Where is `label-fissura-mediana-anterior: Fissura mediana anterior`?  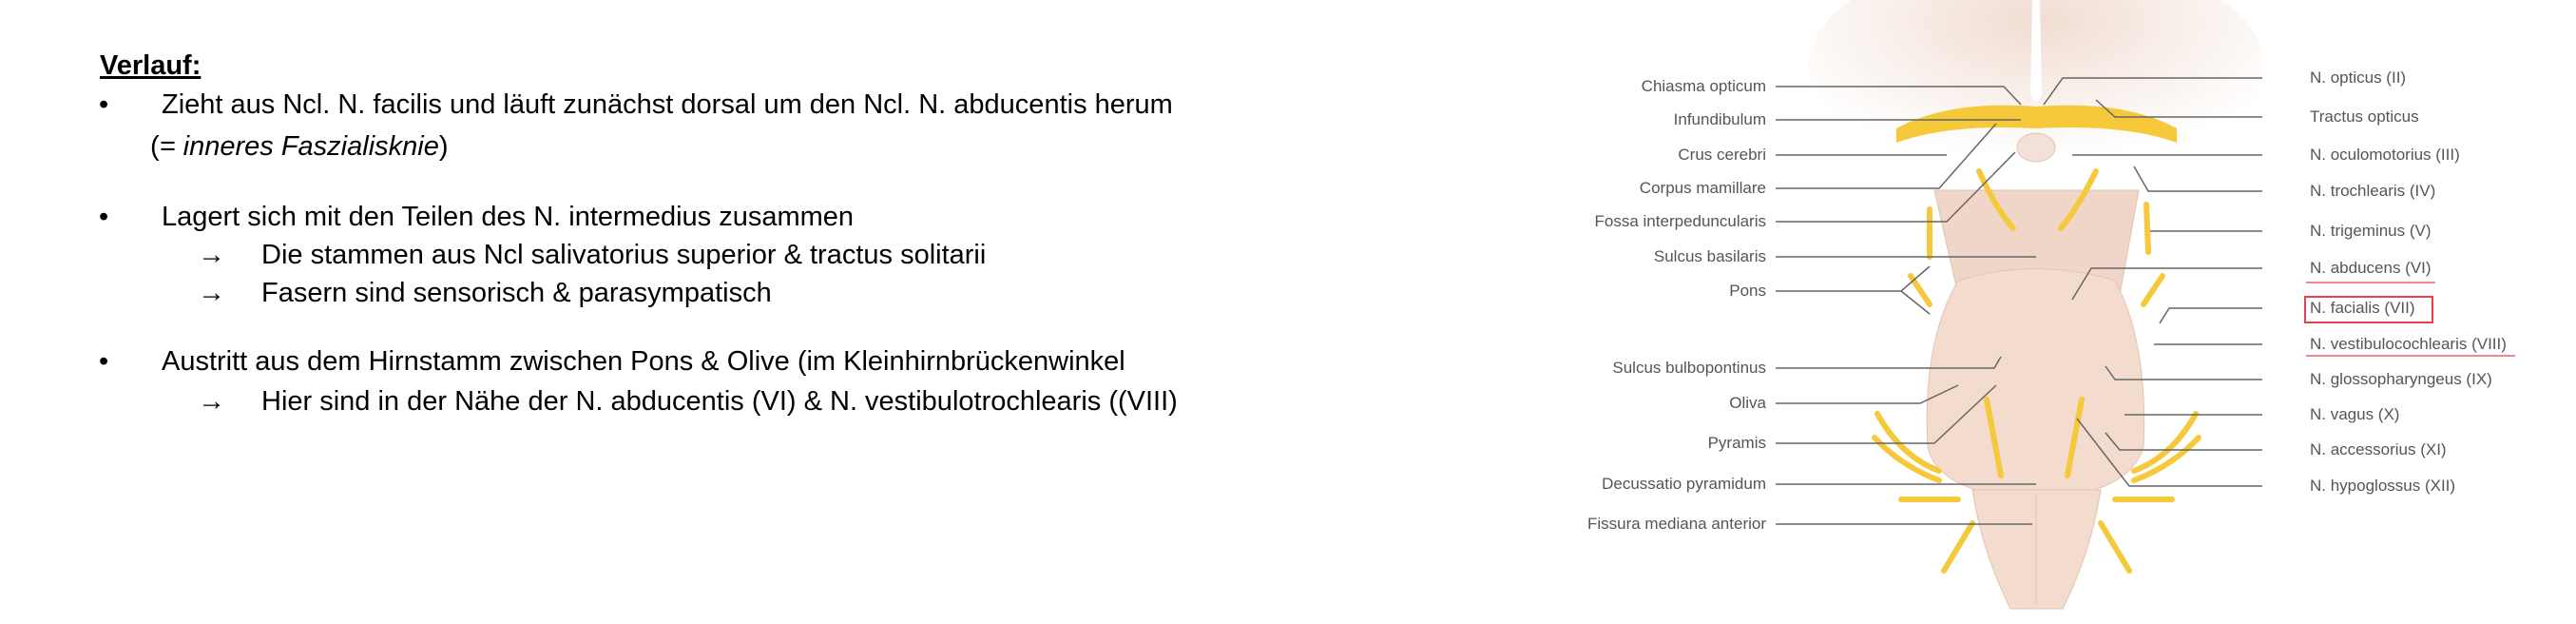
label-fissura-mediana-anterior: Fissura mediana anterior is located at coordinates (1676, 524).